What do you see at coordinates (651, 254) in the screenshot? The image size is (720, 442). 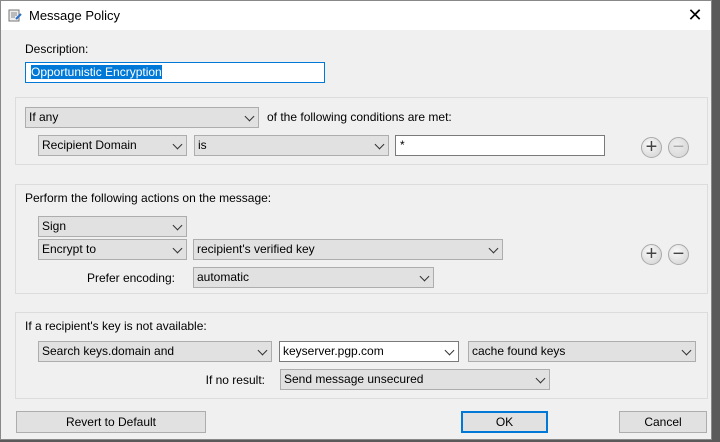 I see `add-action-button: +` at bounding box center [651, 254].